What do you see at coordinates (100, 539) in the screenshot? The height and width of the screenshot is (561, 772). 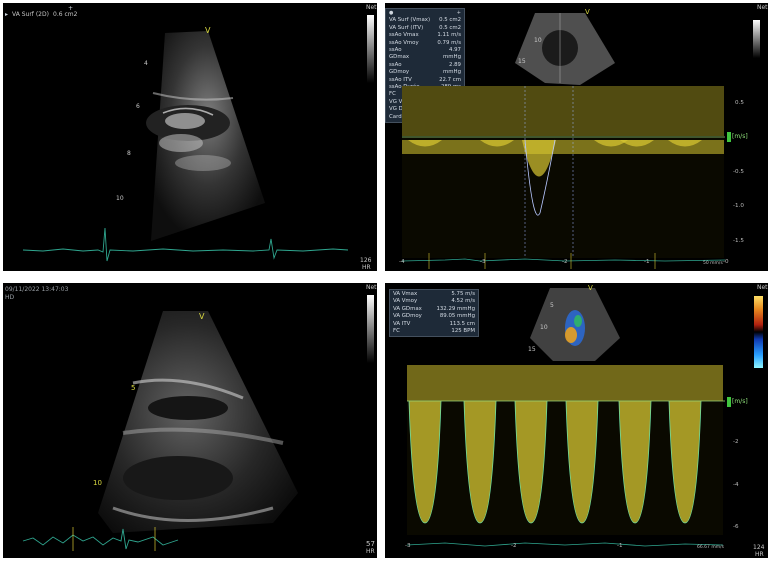 I see `ecg-trace-bottom-left` at bounding box center [100, 539].